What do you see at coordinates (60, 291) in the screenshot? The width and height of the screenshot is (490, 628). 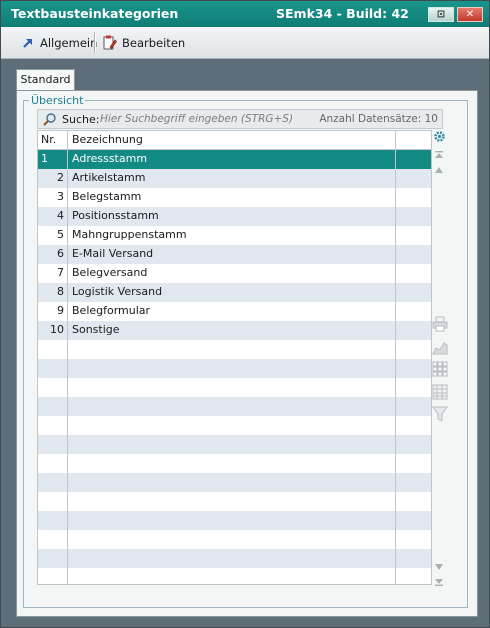 I see `cell-nr: 8` at bounding box center [60, 291].